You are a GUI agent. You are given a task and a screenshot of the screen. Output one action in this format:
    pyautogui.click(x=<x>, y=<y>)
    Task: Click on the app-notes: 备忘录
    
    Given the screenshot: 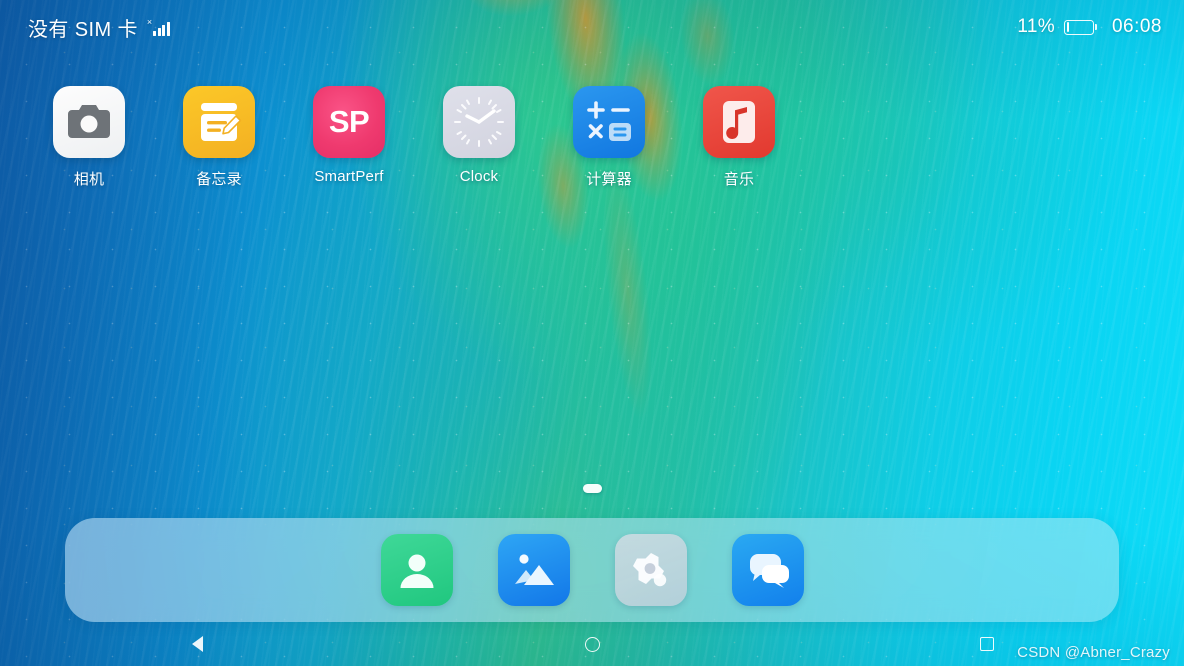 What is the action you would take?
    pyautogui.click(x=219, y=137)
    